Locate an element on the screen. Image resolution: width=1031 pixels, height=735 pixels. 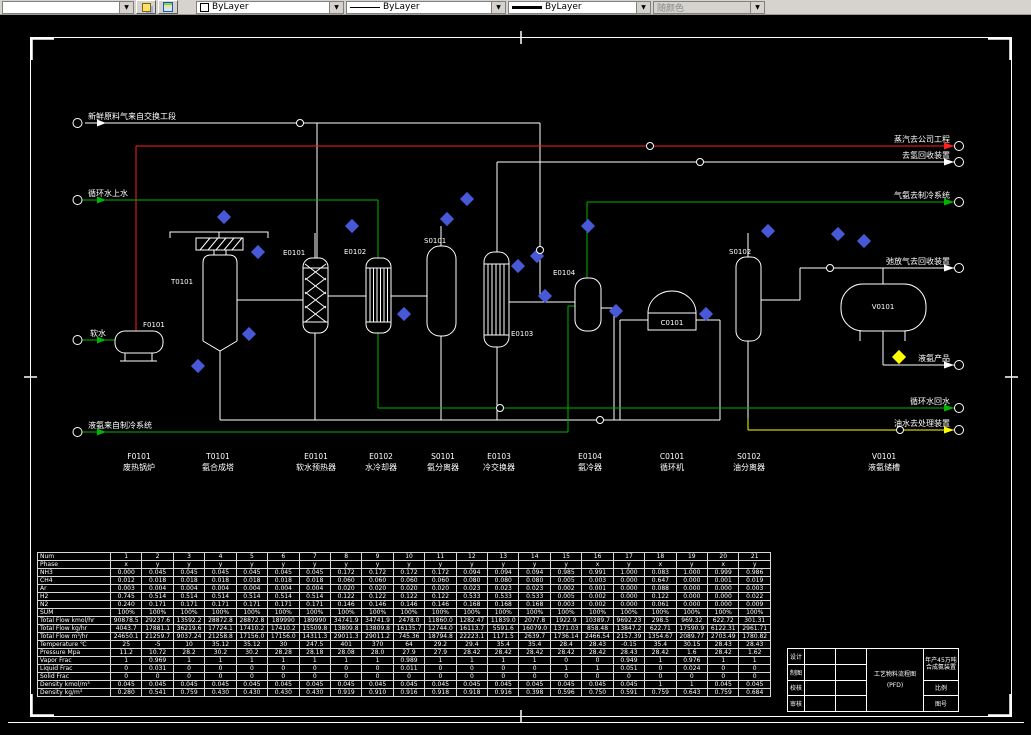
table-cell: 28.43 is located at coordinates (754, 644).